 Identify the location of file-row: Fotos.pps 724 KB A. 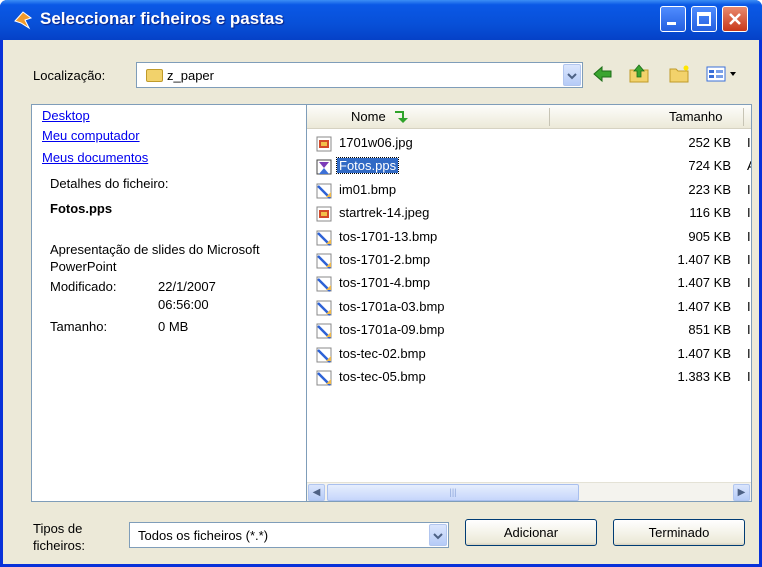
(533, 167).